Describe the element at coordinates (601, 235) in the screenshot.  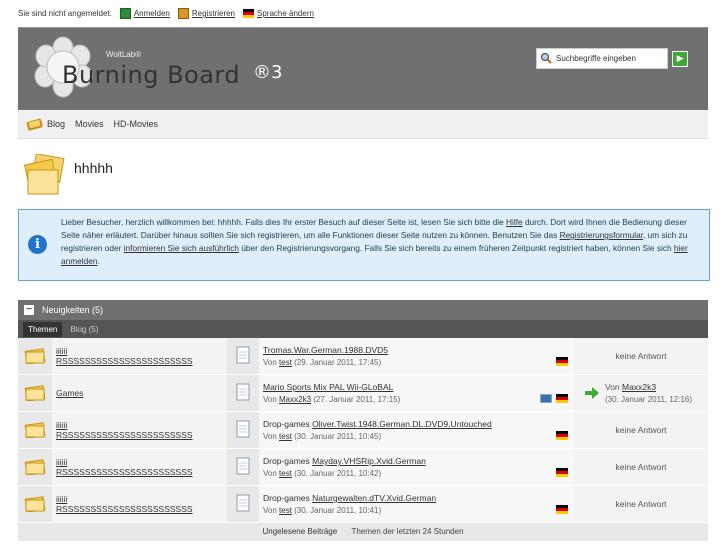
I see `registration-form-link: Registrierungsformular` at that location.